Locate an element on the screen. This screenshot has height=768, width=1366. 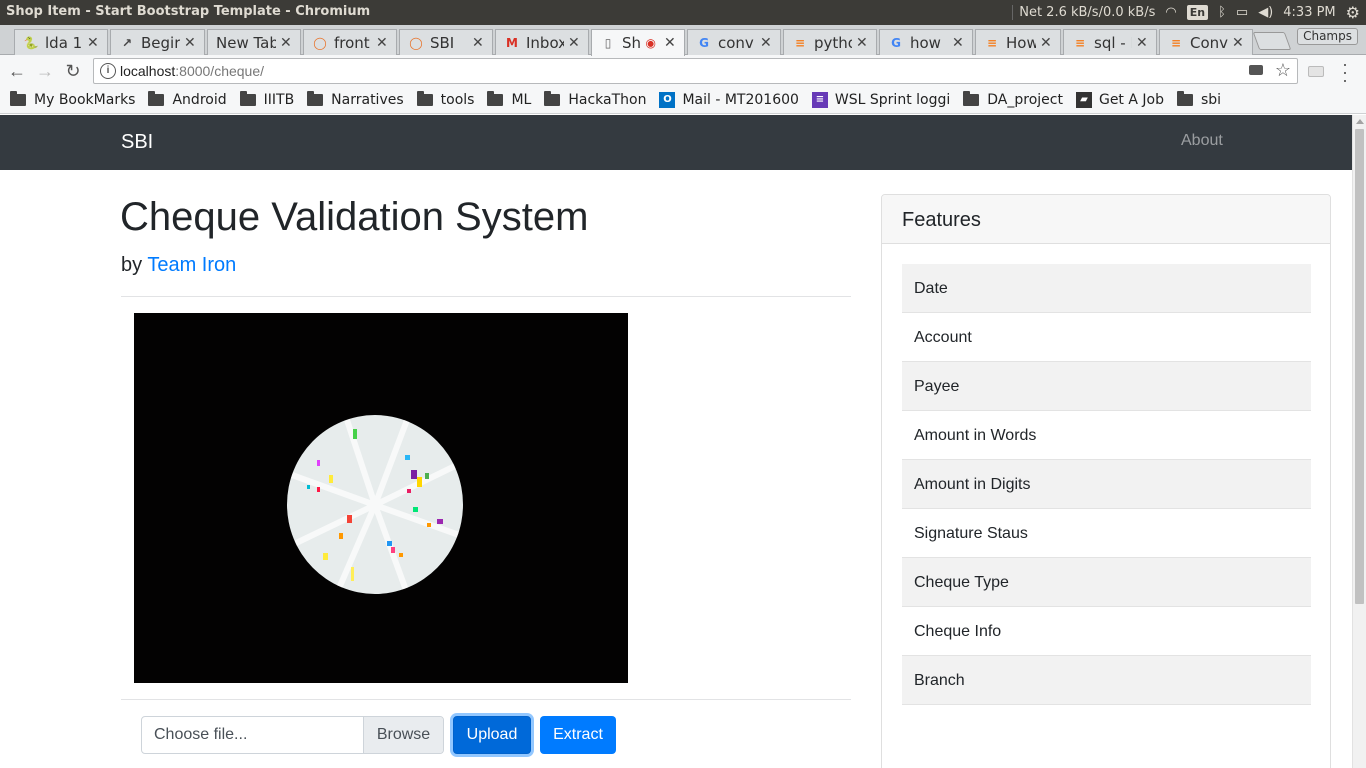
bookmark-folder: DA_project is located at coordinates (1013, 99).